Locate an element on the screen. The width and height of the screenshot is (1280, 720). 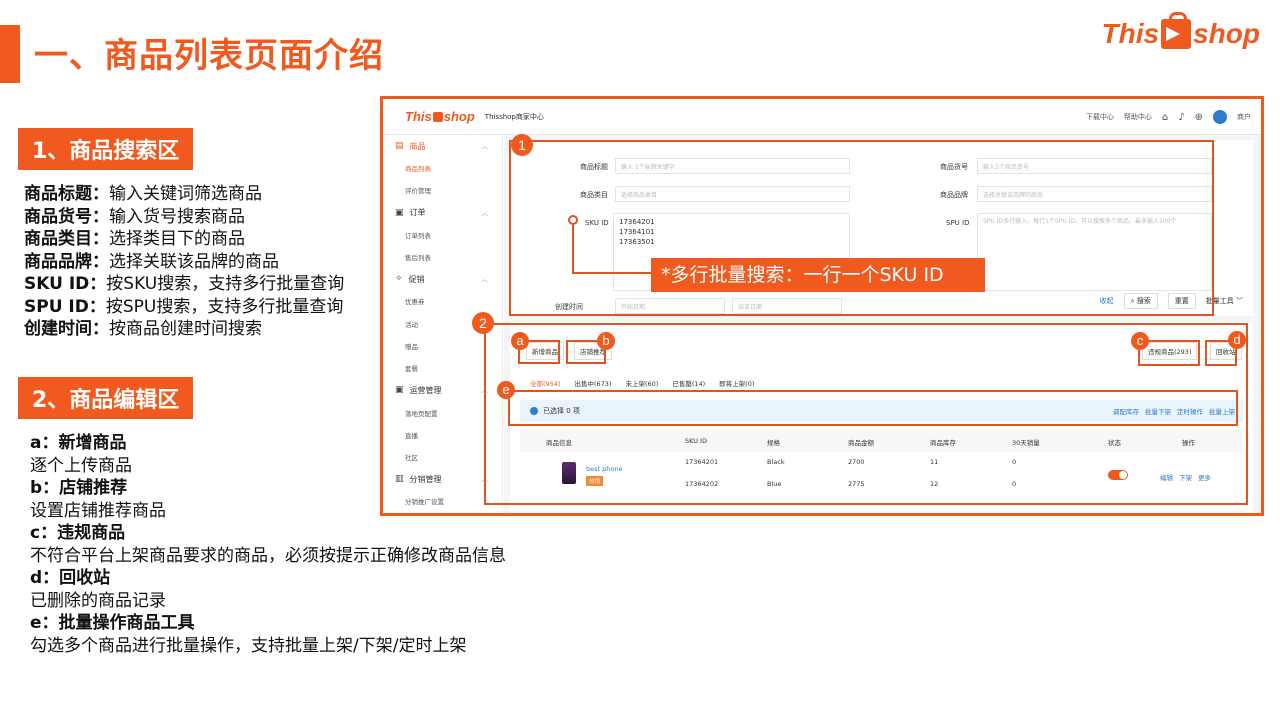
line-text: 按SKU搜索，支持多行批量查询 is located at coordinates (225, 284).